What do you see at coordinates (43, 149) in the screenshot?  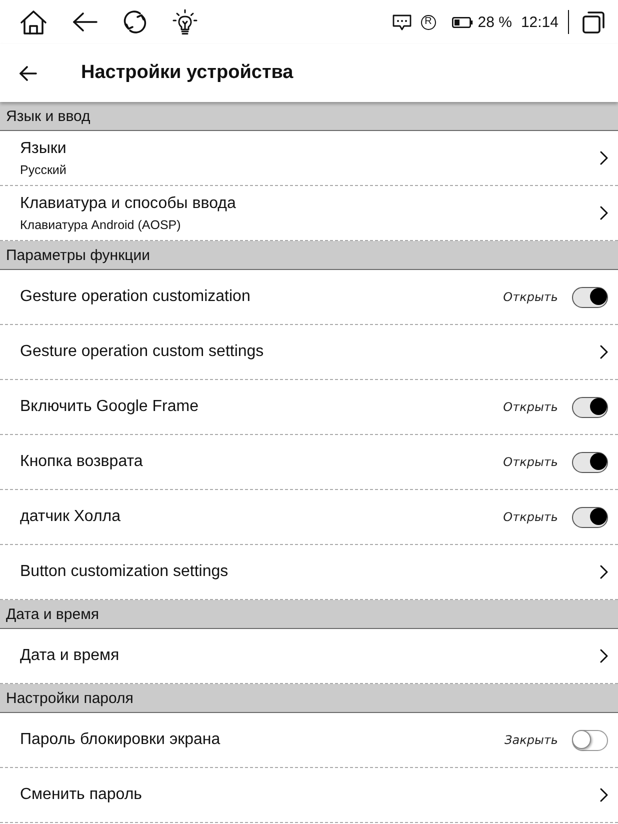 I see `setting-title: Языки` at bounding box center [43, 149].